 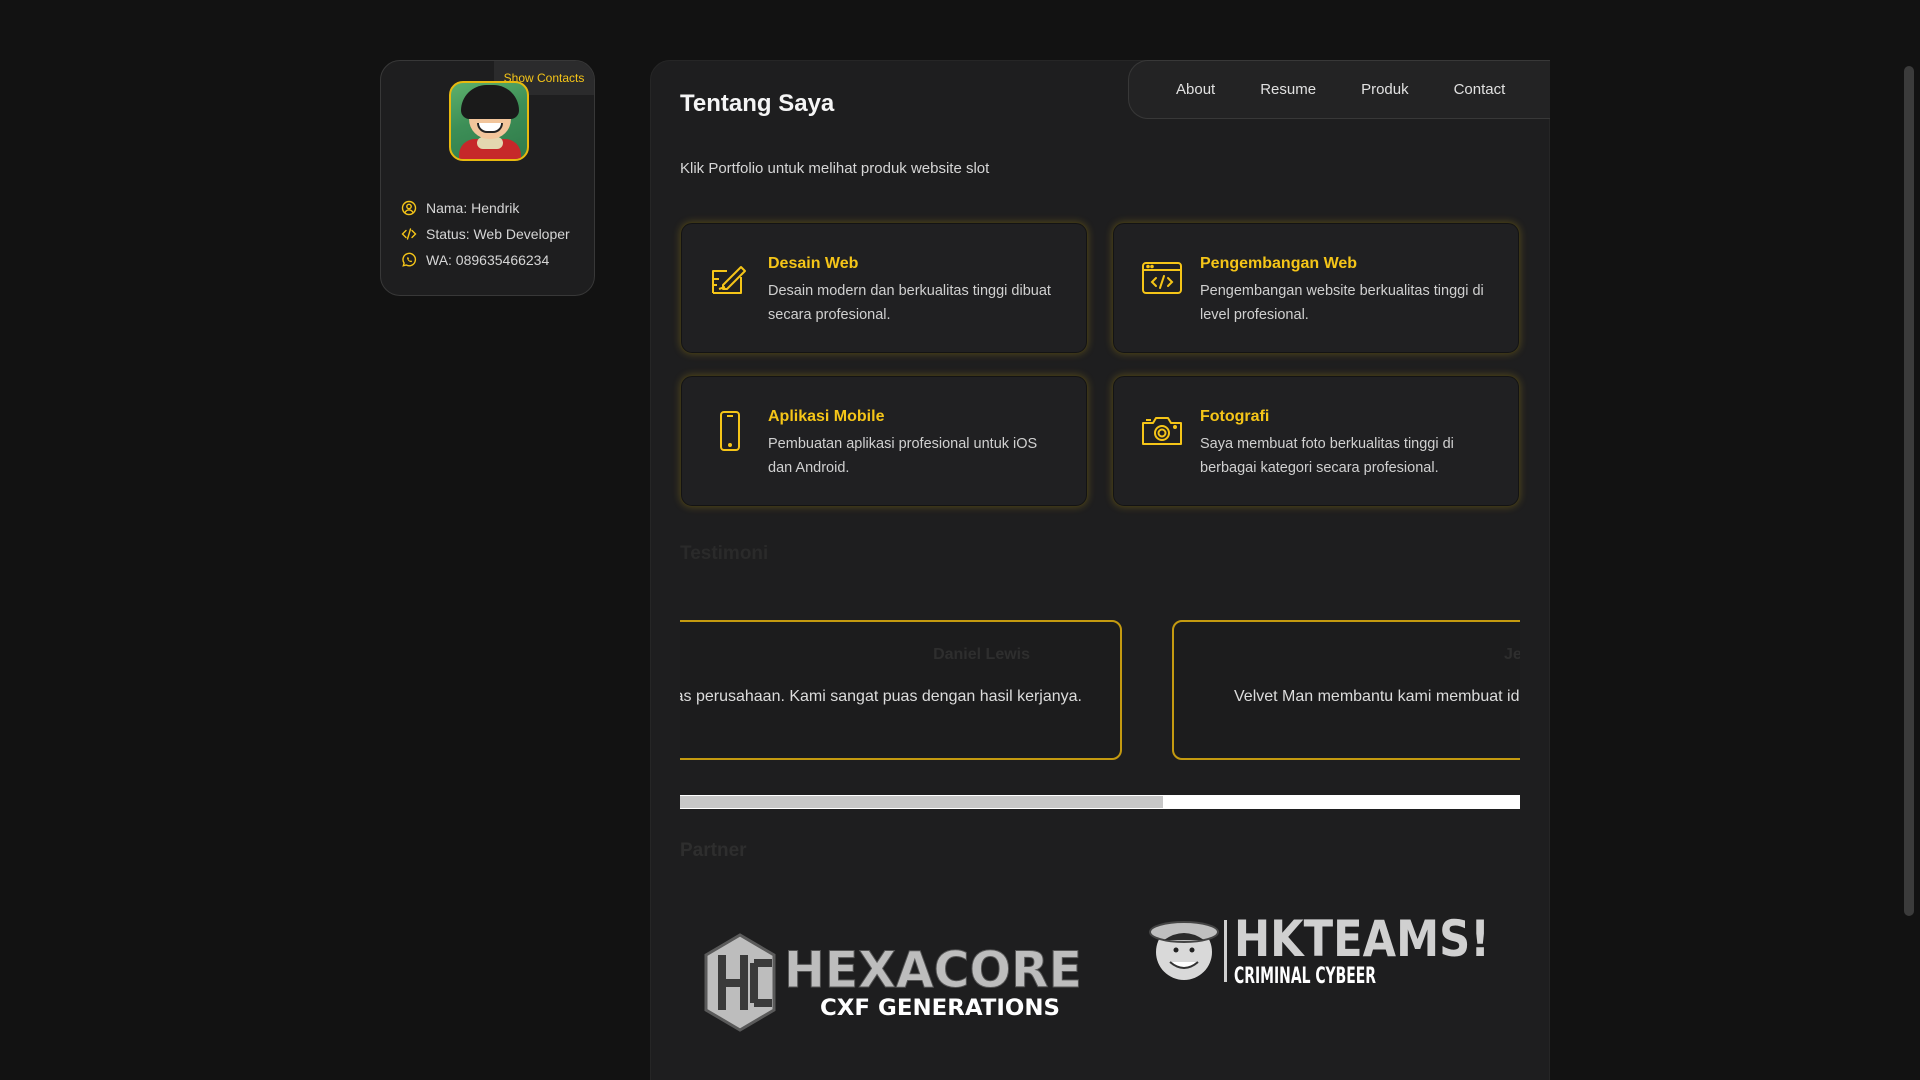 What do you see at coordinates (757, 103) in the screenshot?
I see `page-title: Tentang Saya` at bounding box center [757, 103].